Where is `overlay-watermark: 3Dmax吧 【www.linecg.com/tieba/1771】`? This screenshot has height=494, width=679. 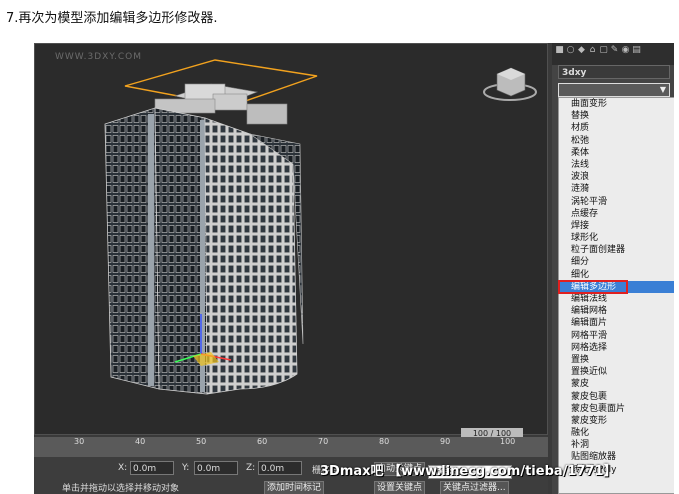 overlay-watermark: 3Dmax吧 【www.linecg.com/tieba/1771】 is located at coordinates (468, 469).